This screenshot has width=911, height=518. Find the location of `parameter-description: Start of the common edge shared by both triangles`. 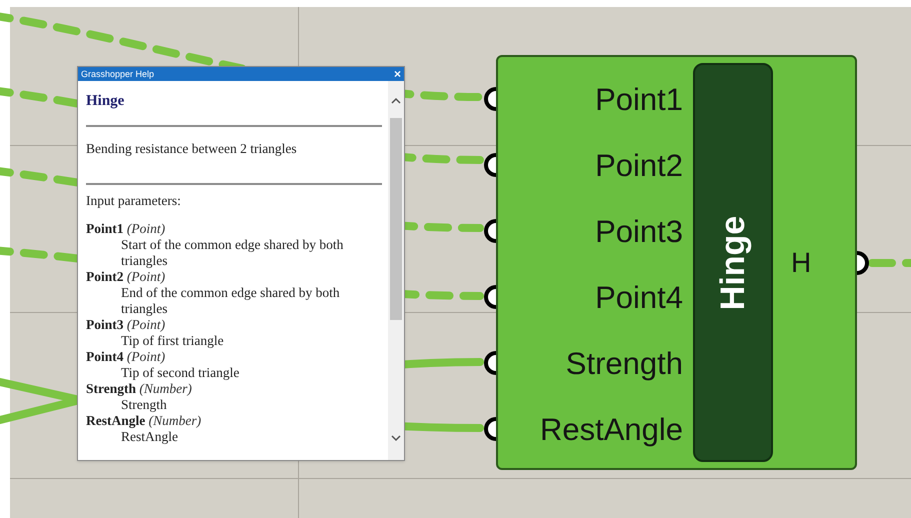

parameter-description: Start of the common edge shared by both triangles is located at coordinates (232, 253).